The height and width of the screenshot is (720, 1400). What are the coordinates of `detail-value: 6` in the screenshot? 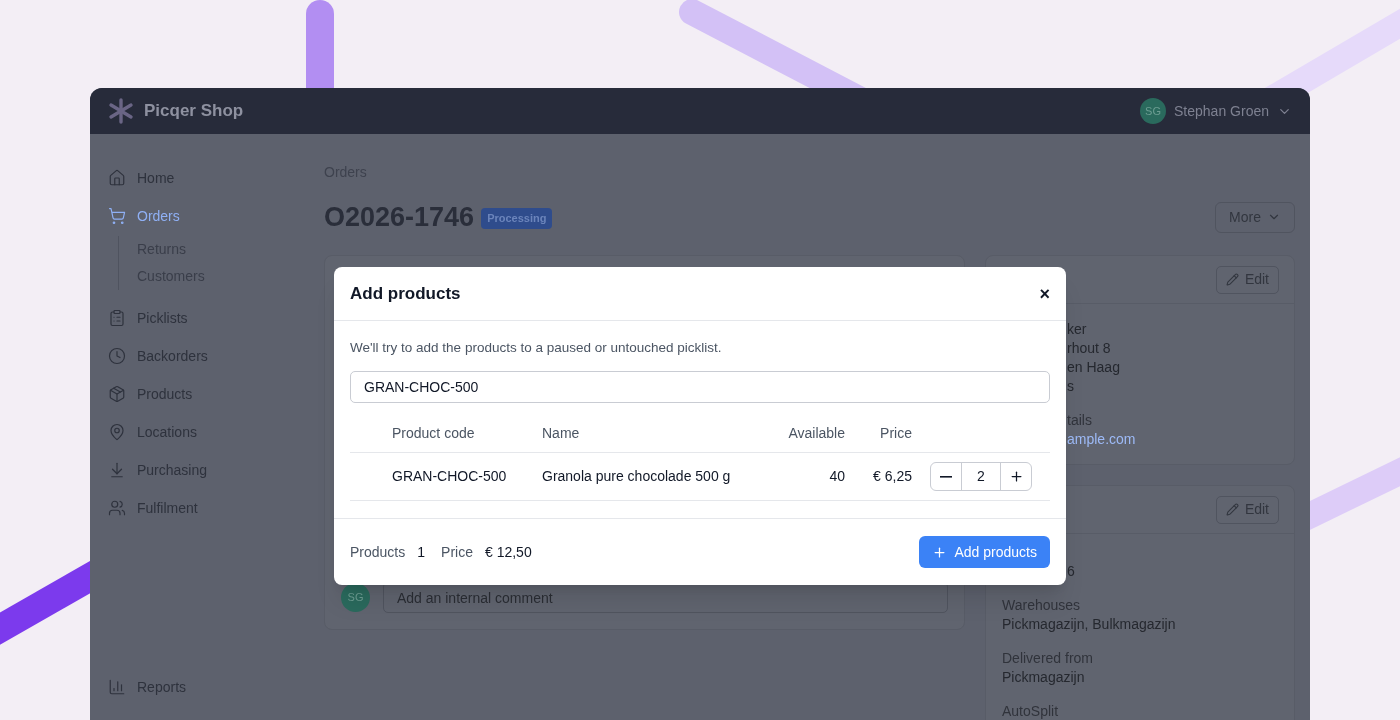 It's located at (1071, 571).